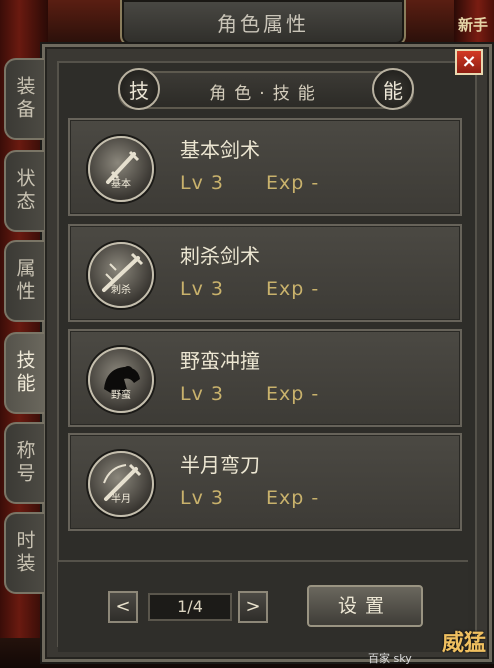 The height and width of the screenshot is (668, 494). I want to click on window-title: 角色属性, so click(263, 24).